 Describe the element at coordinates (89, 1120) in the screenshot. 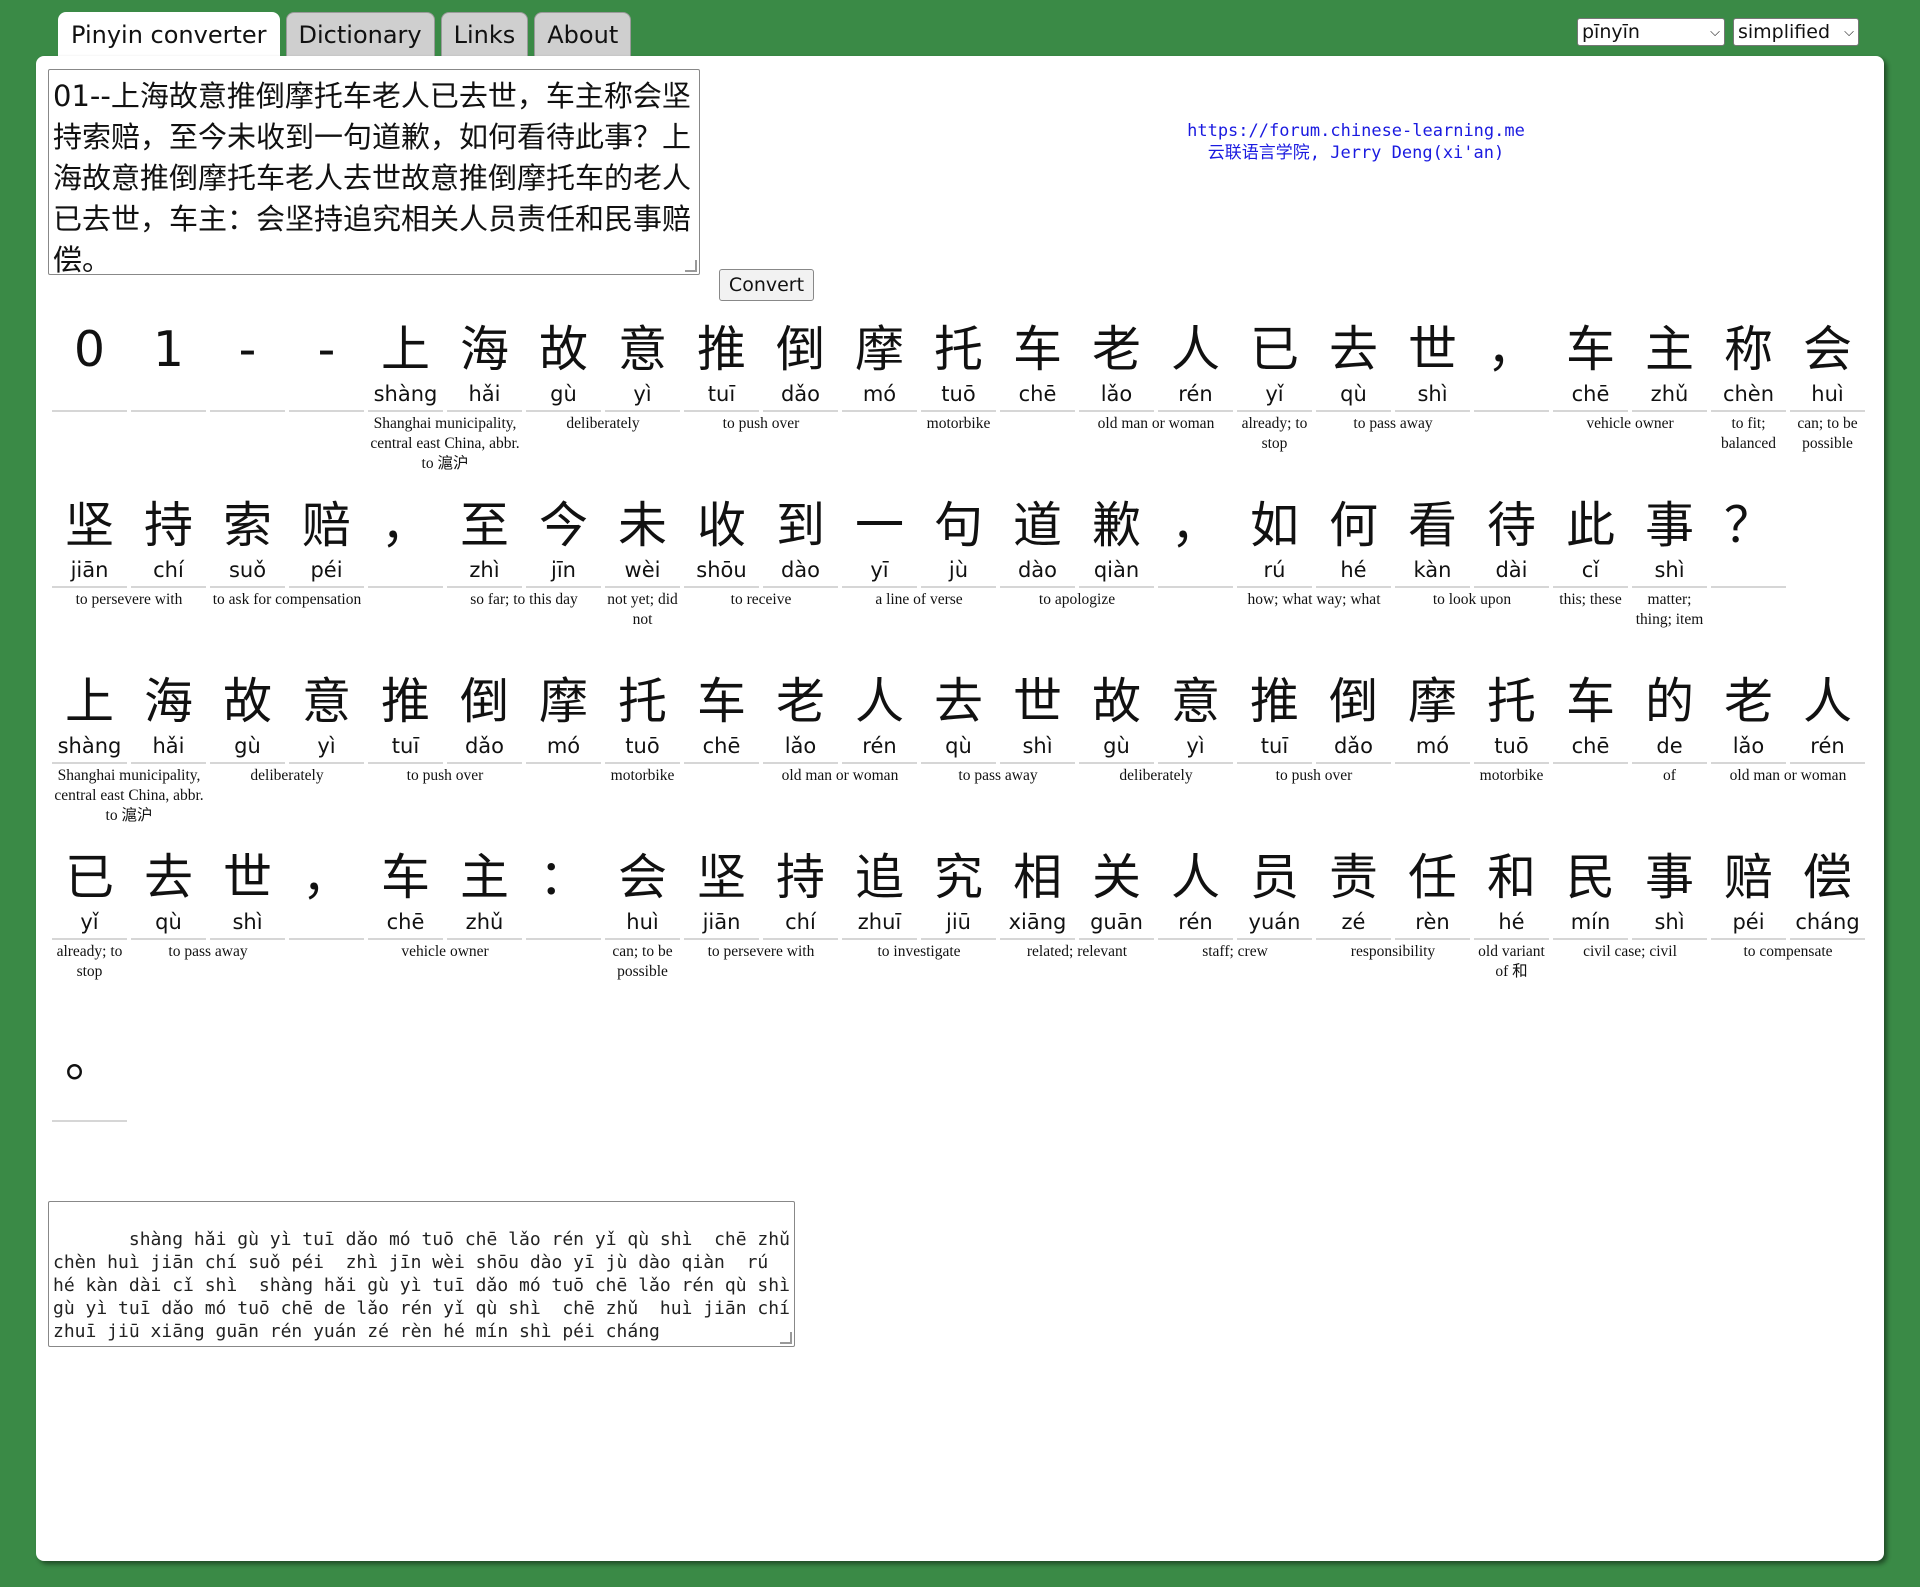

I see `char-cell: 。` at that location.